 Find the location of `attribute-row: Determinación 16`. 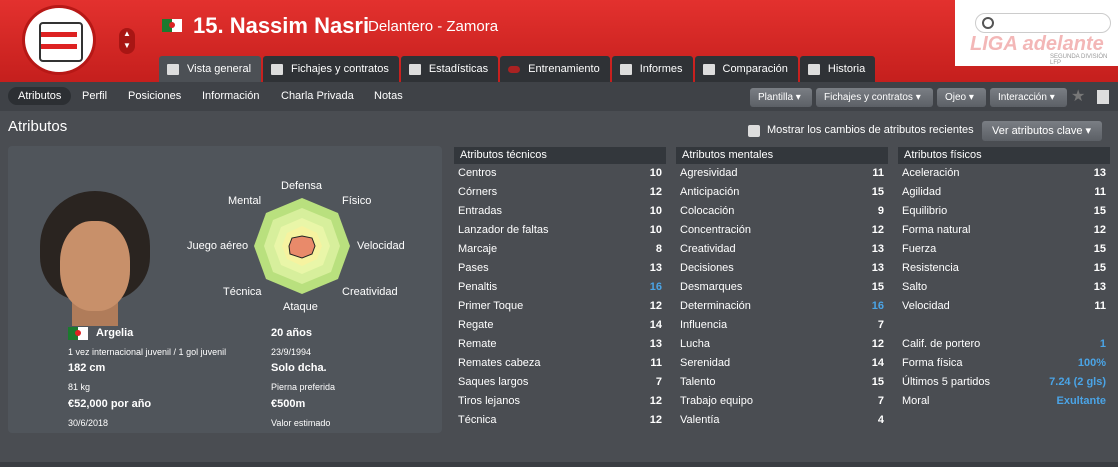

attribute-row: Determinación 16 is located at coordinates (782, 306).